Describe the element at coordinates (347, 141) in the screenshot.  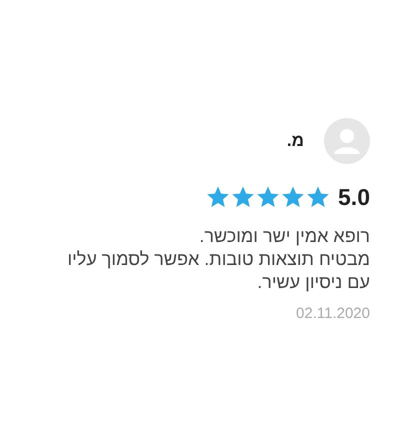
I see `avatar-icon` at that location.